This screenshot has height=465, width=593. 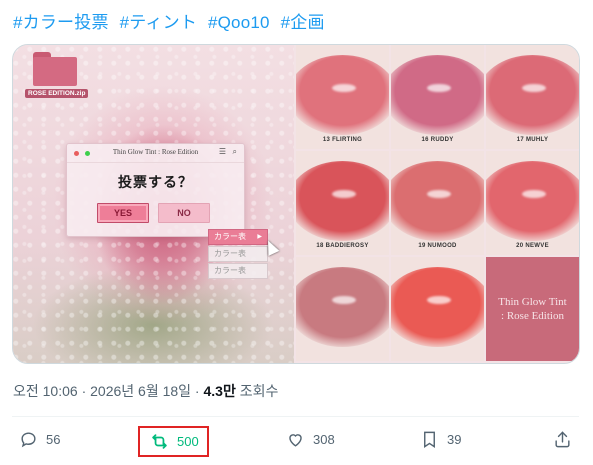 What do you see at coordinates (61, 22) in the screenshot?
I see `hashtag-link: #カラー投票` at bounding box center [61, 22].